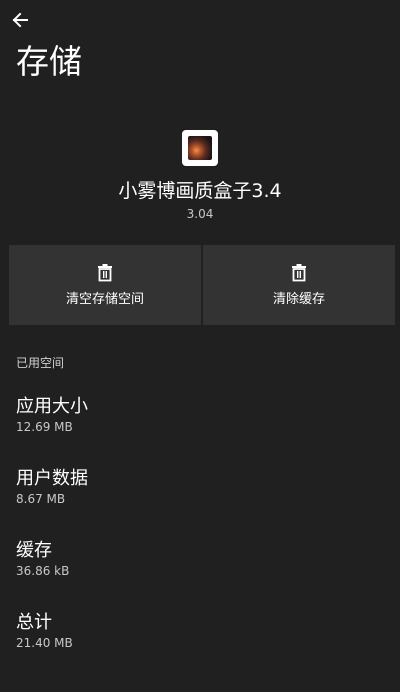 This screenshot has width=400, height=692. What do you see at coordinates (40, 363) in the screenshot?
I see `section-header-used-space: 已用空间` at bounding box center [40, 363].